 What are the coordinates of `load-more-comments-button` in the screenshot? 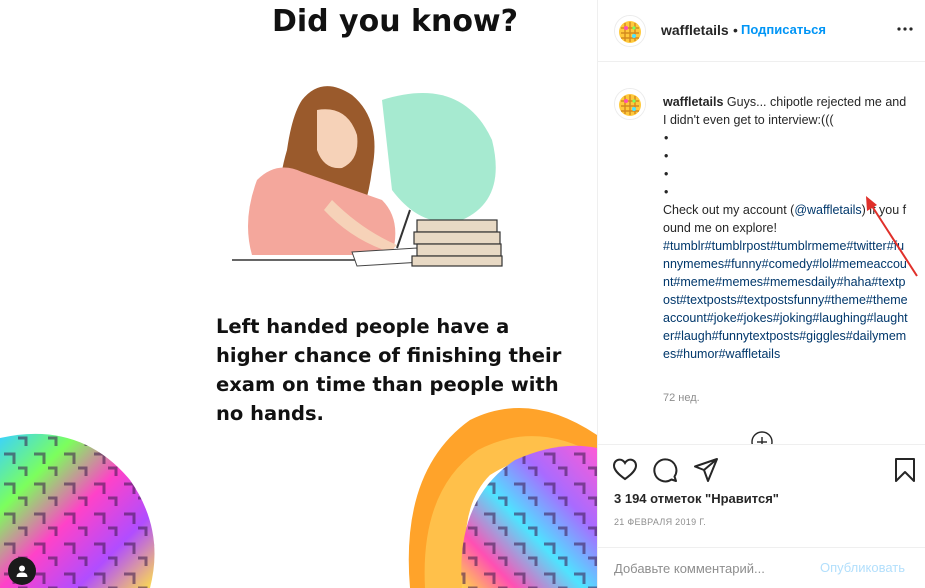 It's located at (762, 437).